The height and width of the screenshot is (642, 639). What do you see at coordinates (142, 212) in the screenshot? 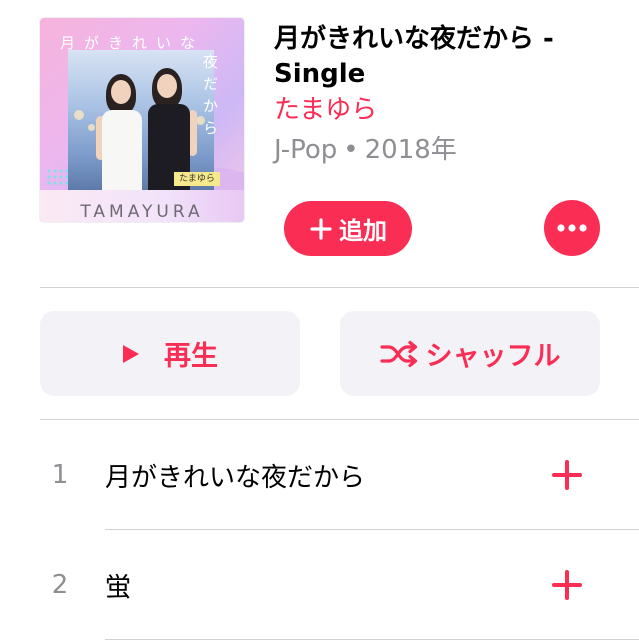
I see `cover-brand-text: TAMAYURA` at bounding box center [142, 212].